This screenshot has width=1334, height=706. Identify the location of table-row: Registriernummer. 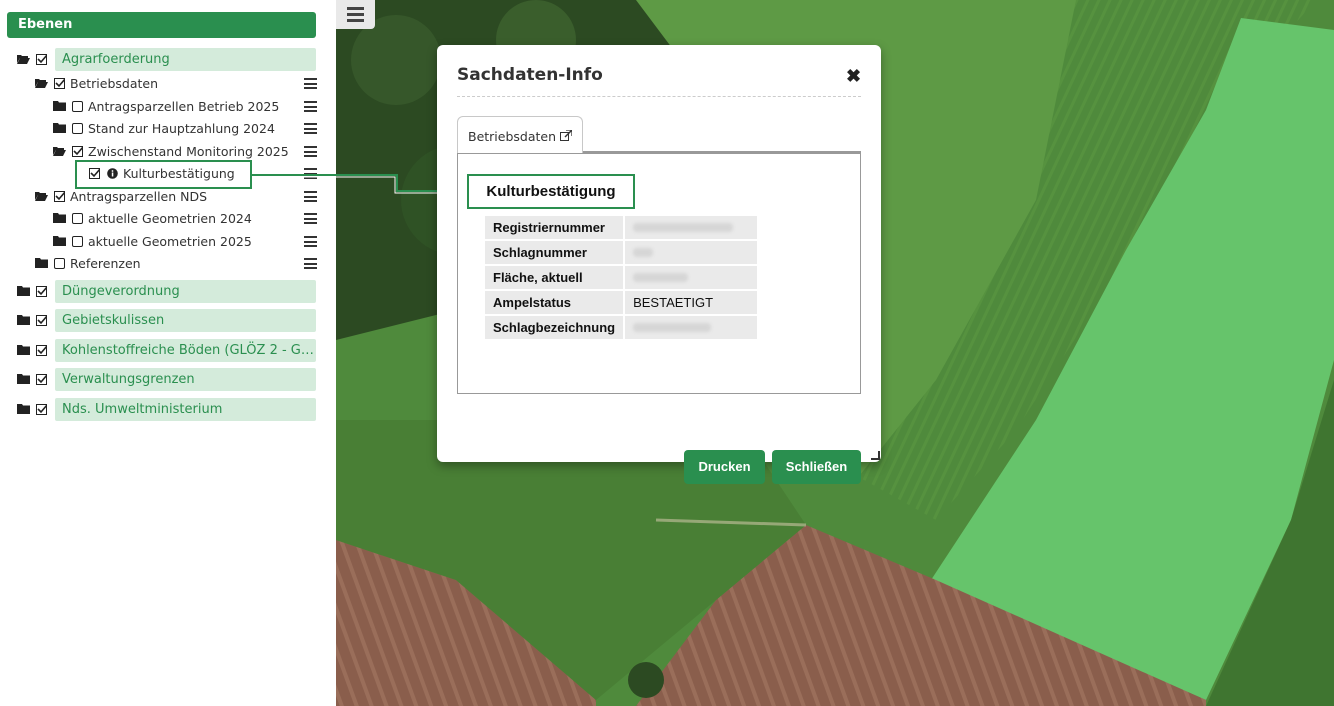
(621, 227).